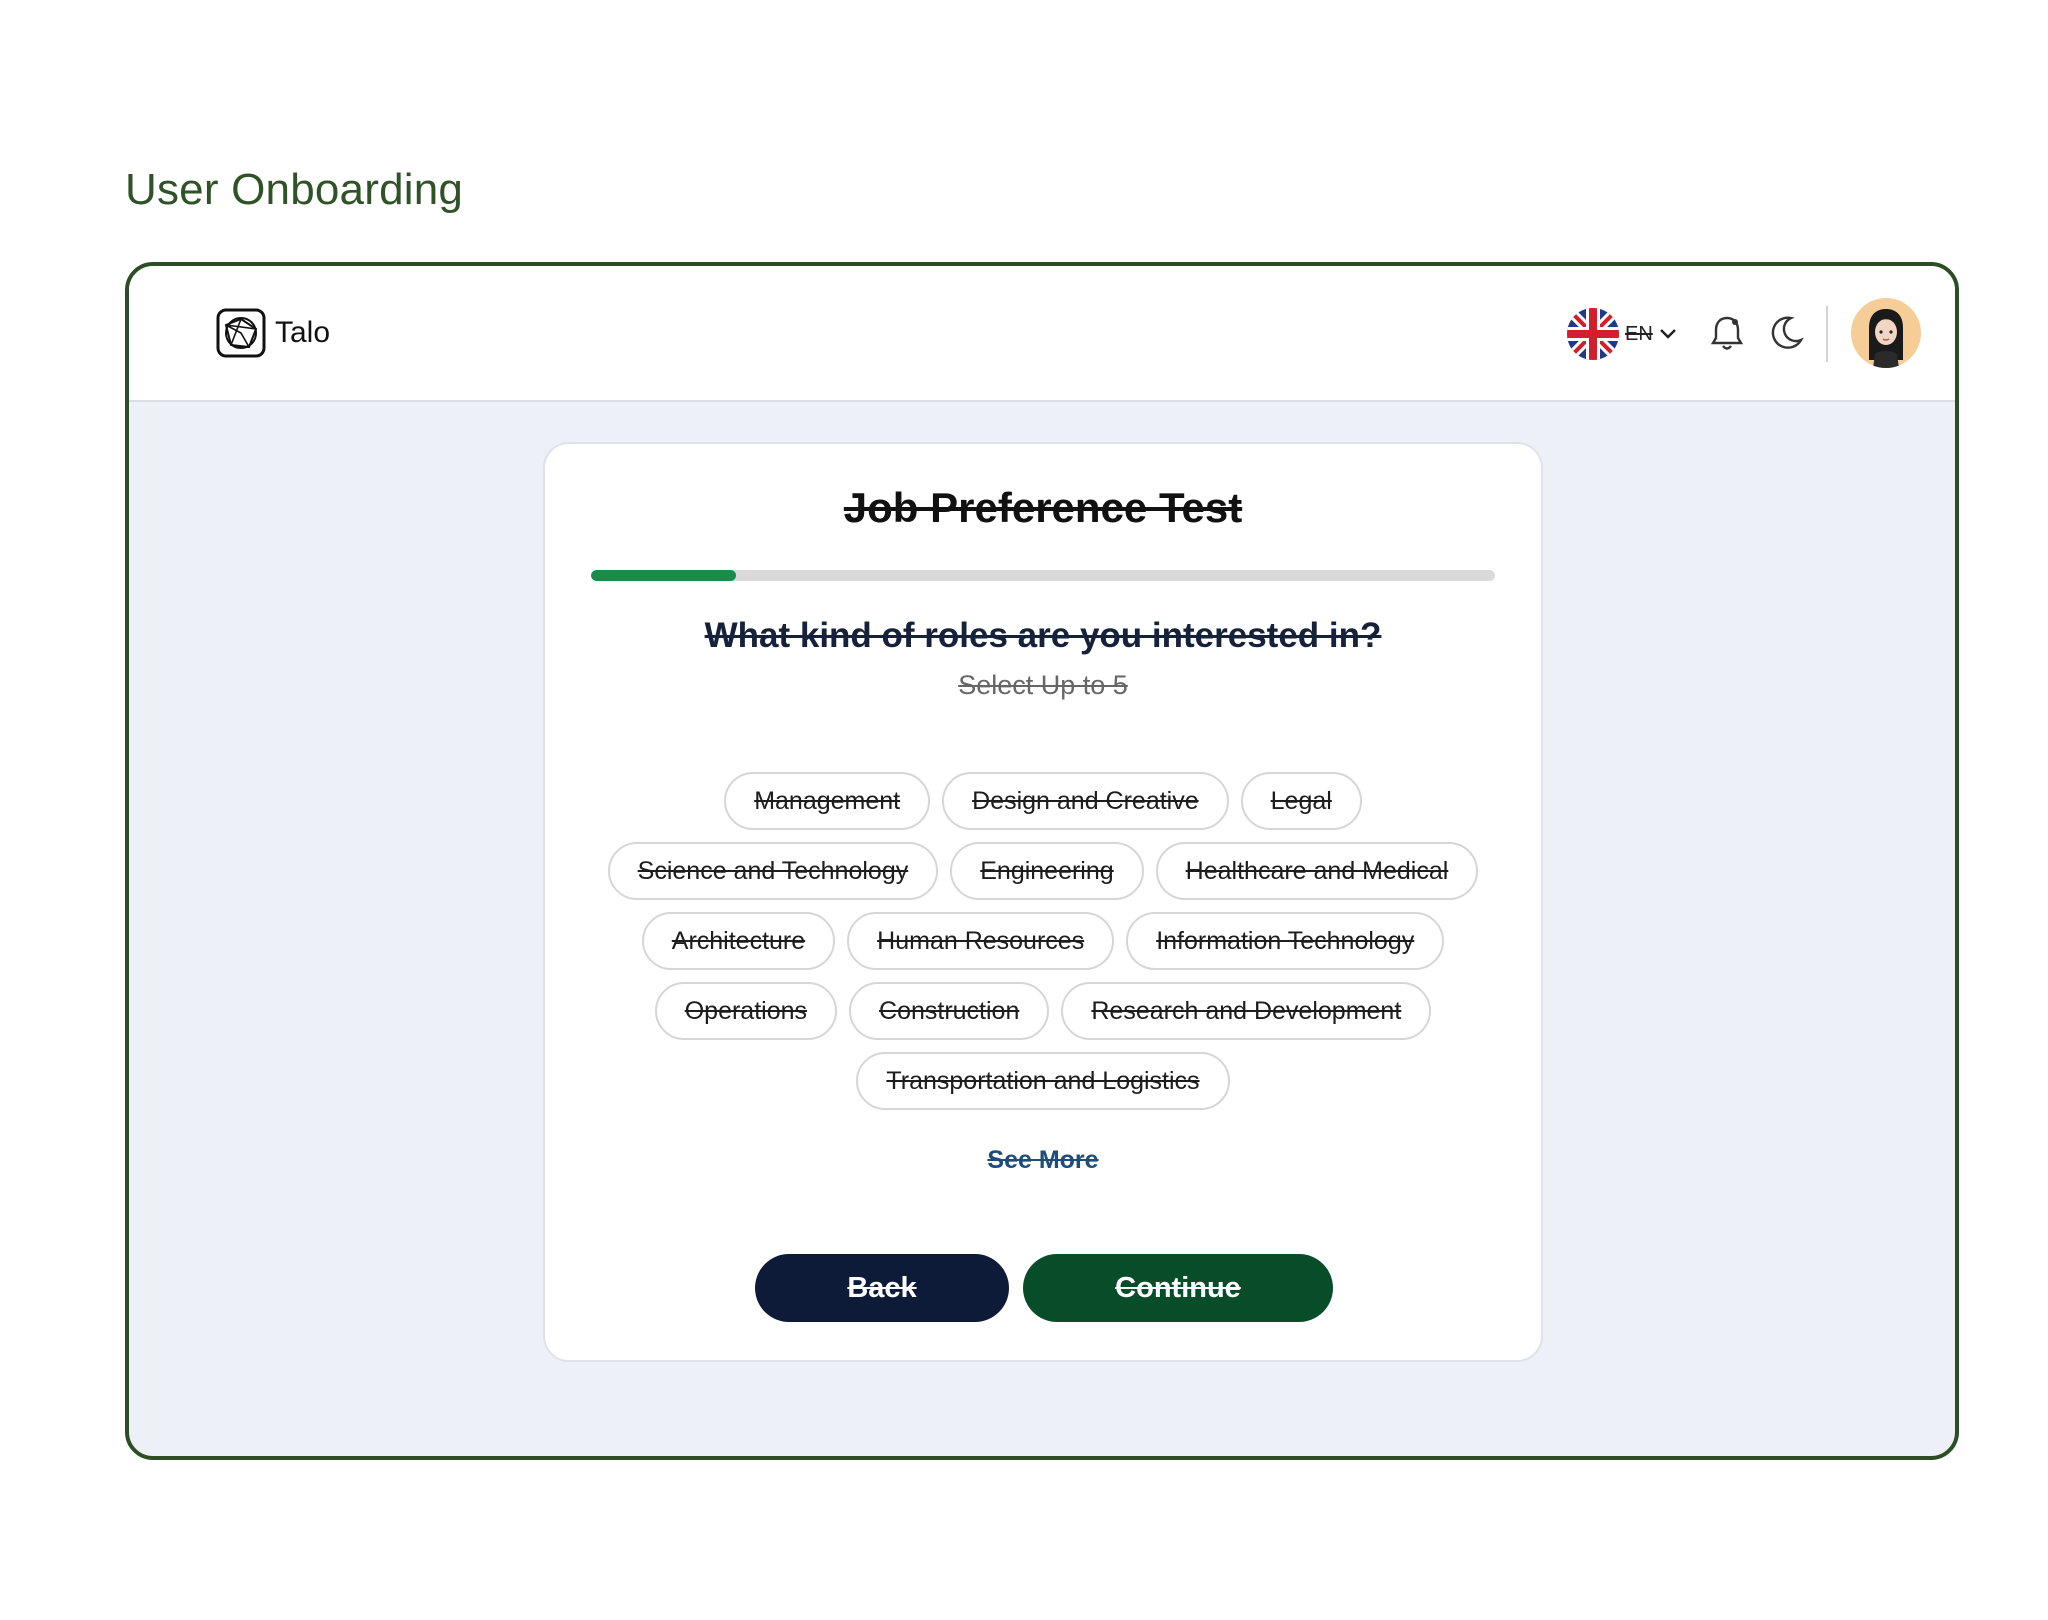 This screenshot has width=2048, height=1620. I want to click on role-chip-architecture: Architecture, so click(738, 941).